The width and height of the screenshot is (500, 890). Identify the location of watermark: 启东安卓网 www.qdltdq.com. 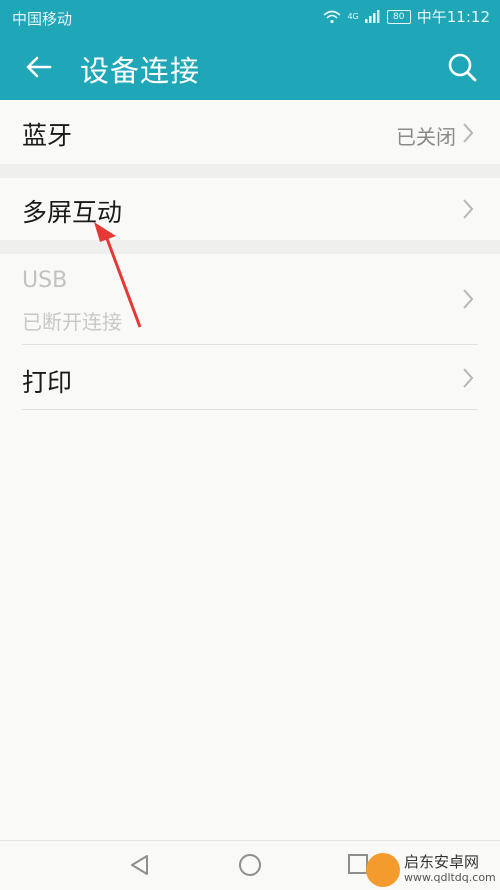
(431, 870).